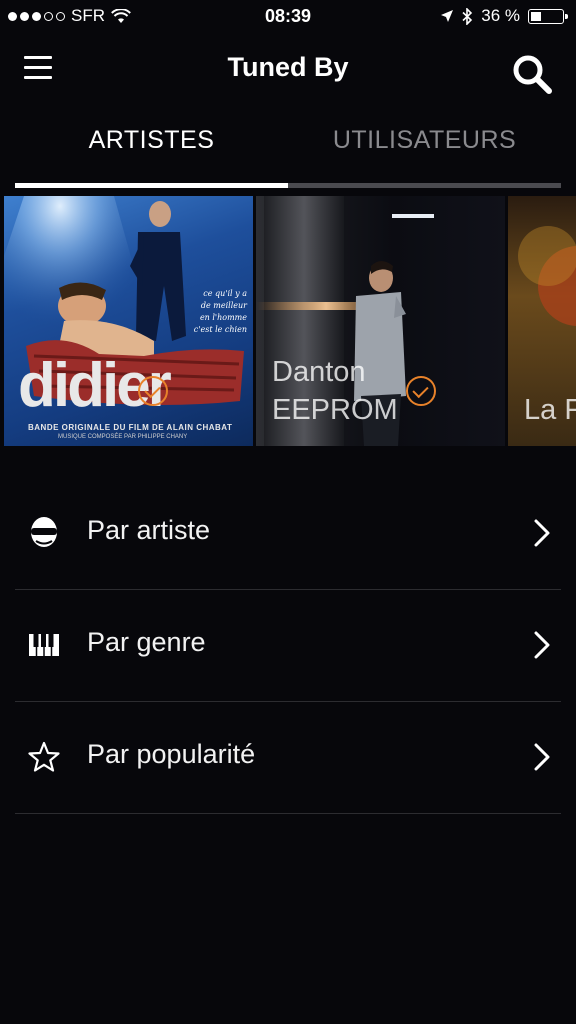 The height and width of the screenshot is (1024, 576). Describe the element at coordinates (424, 140) in the screenshot. I see `tab-utilisateurs: UTILISATEURS` at that location.